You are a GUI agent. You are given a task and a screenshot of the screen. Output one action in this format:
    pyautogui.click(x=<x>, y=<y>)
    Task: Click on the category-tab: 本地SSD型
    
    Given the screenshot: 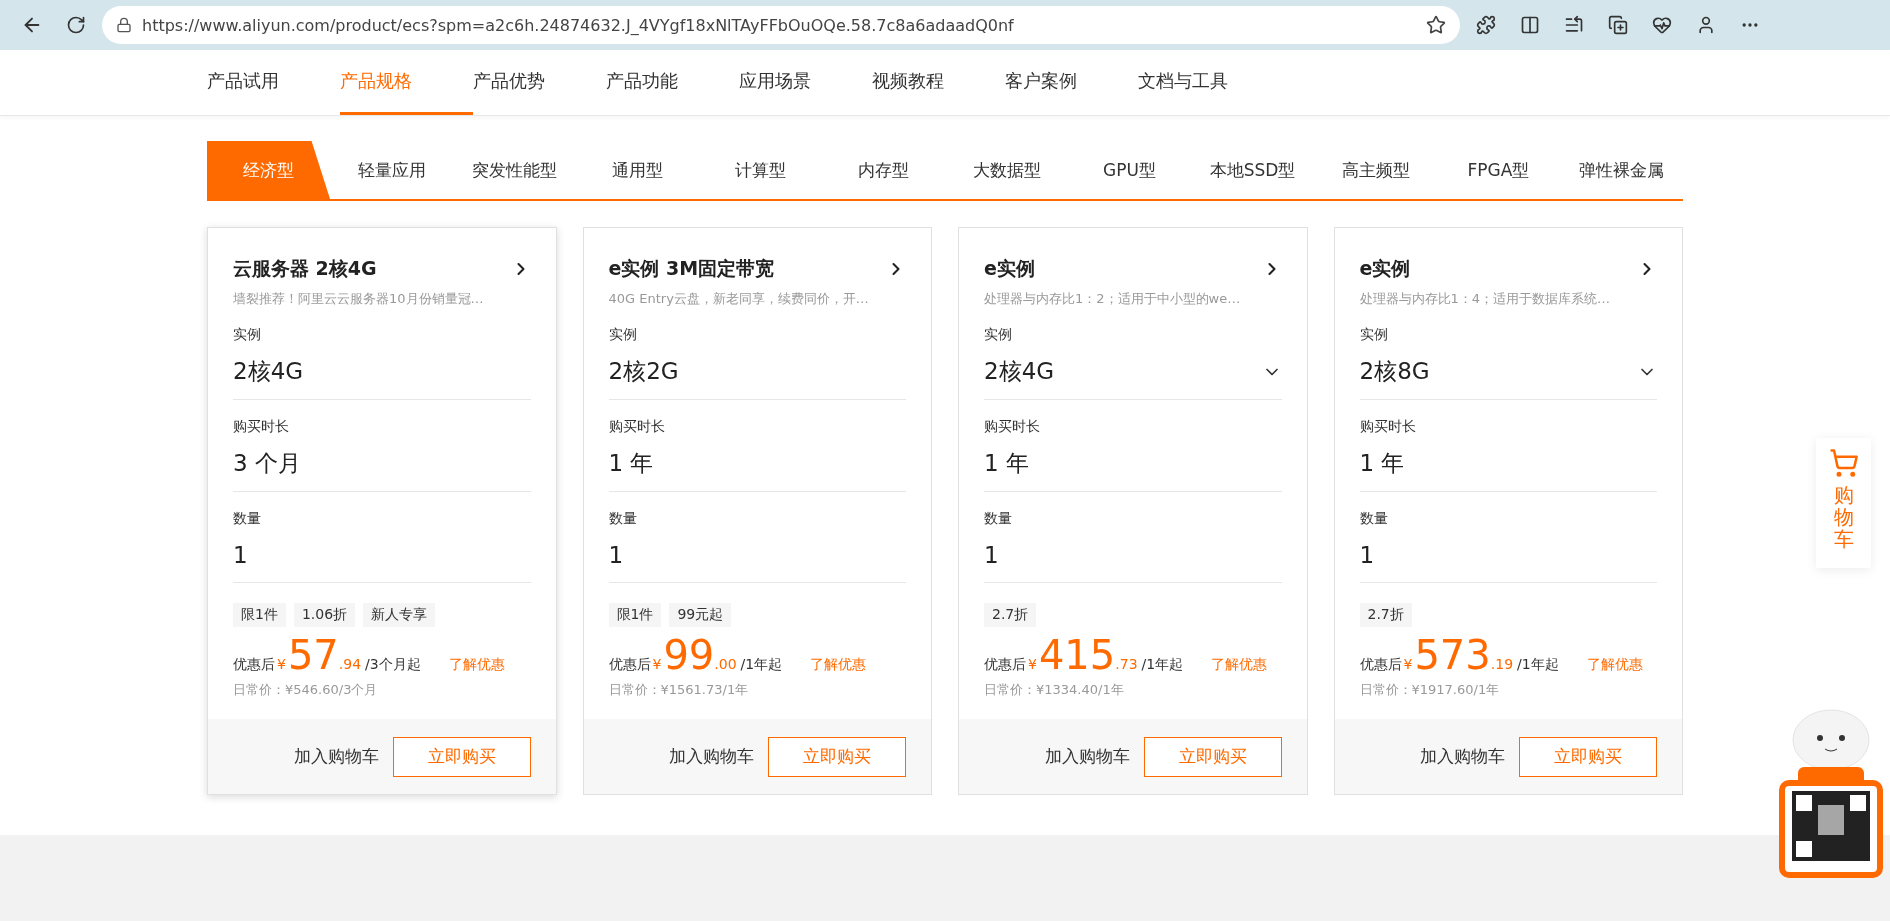 What is the action you would take?
    pyautogui.click(x=1252, y=170)
    